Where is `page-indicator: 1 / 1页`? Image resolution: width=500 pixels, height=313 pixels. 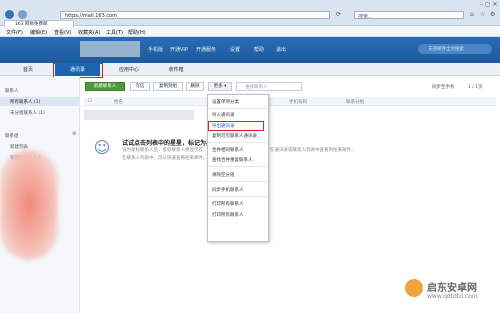
page-indicator: 1 / 1页 is located at coordinates (475, 87).